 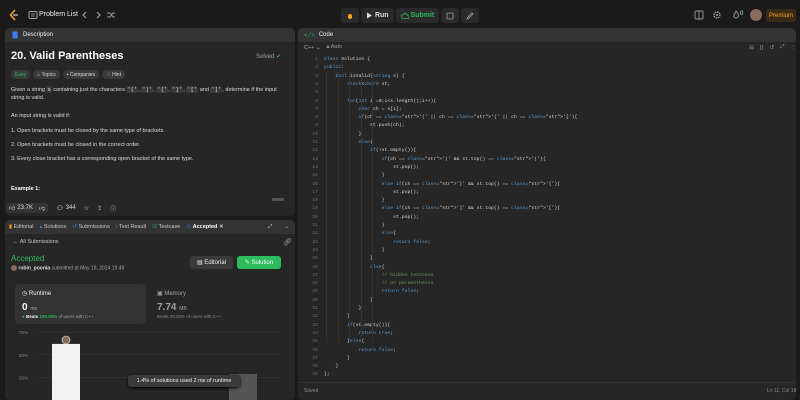 What do you see at coordinates (794, 48) in the screenshot?
I see `more-icon: ⋮` at bounding box center [794, 48].